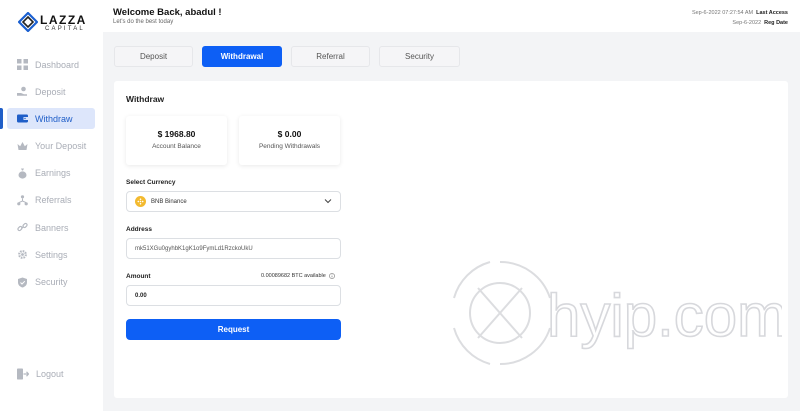 The image size is (800, 411). I want to click on available-balance: 0.00089682 BTC available, so click(298, 276).